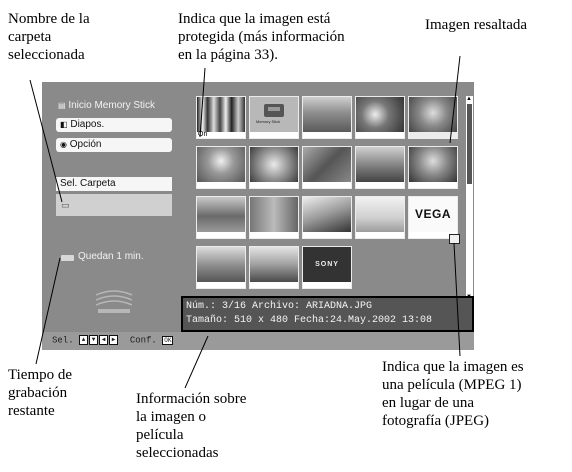 This screenshot has height=472, width=572. What do you see at coordinates (114, 340) in the screenshot?
I see `arrow-right-icon: ▶` at bounding box center [114, 340].